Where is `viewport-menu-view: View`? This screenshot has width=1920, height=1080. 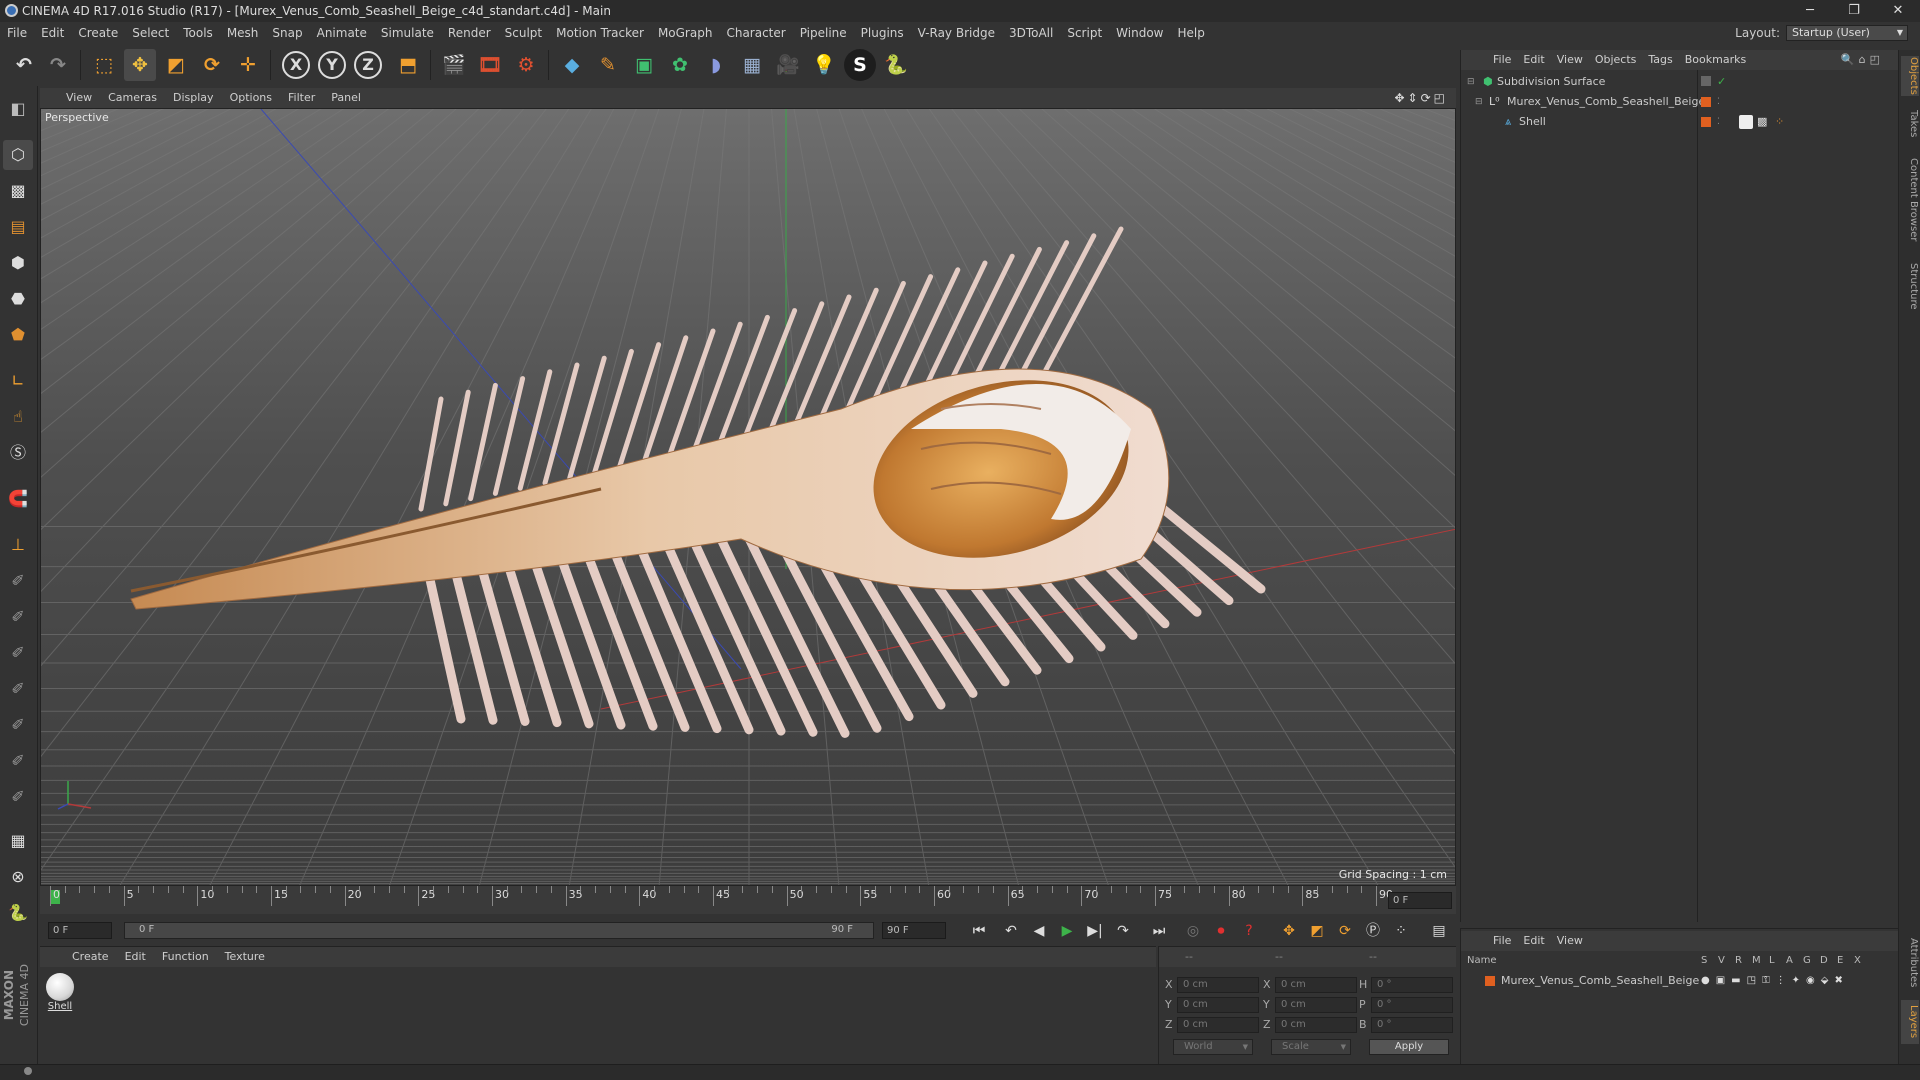
viewport-menu-view: View is located at coordinates (79, 98).